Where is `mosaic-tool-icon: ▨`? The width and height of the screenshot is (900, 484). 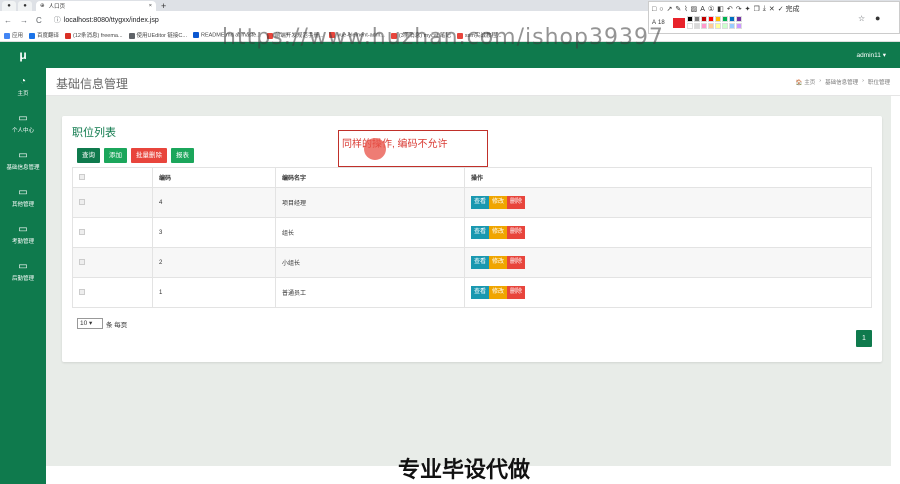 mosaic-tool-icon: ▨ is located at coordinates (694, 9).